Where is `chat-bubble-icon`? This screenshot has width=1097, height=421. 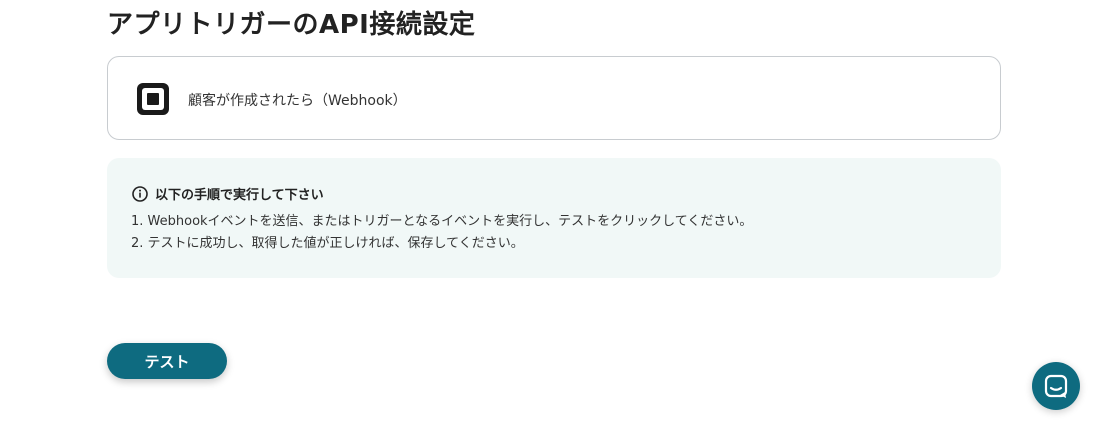
chat-bubble-icon is located at coordinates (1056, 386).